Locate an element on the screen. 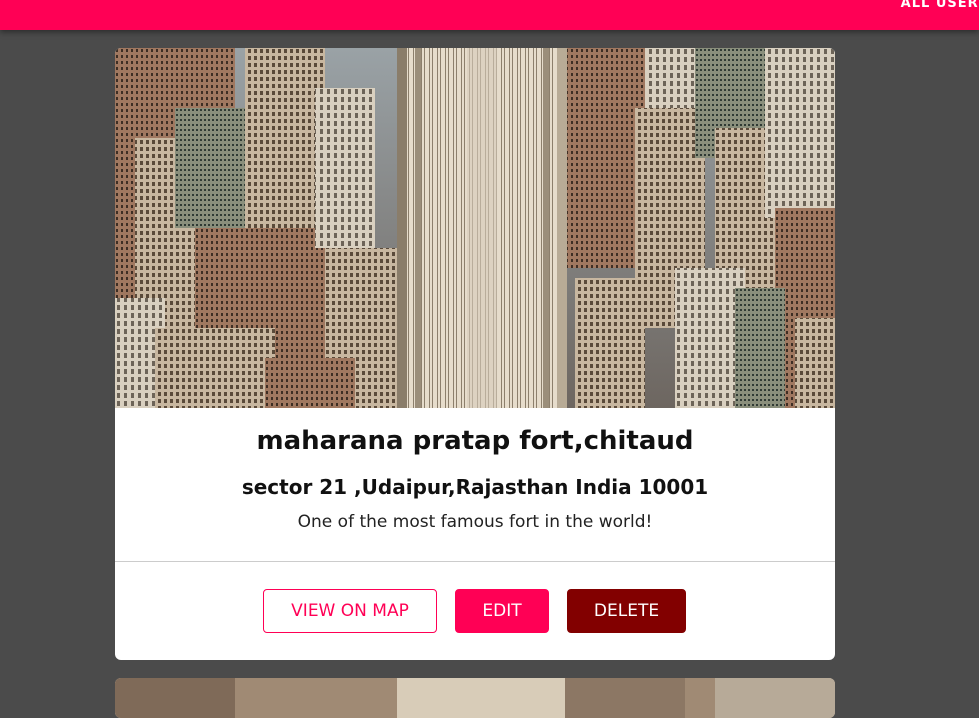  main-header: ALL USERS is located at coordinates (489, 15).